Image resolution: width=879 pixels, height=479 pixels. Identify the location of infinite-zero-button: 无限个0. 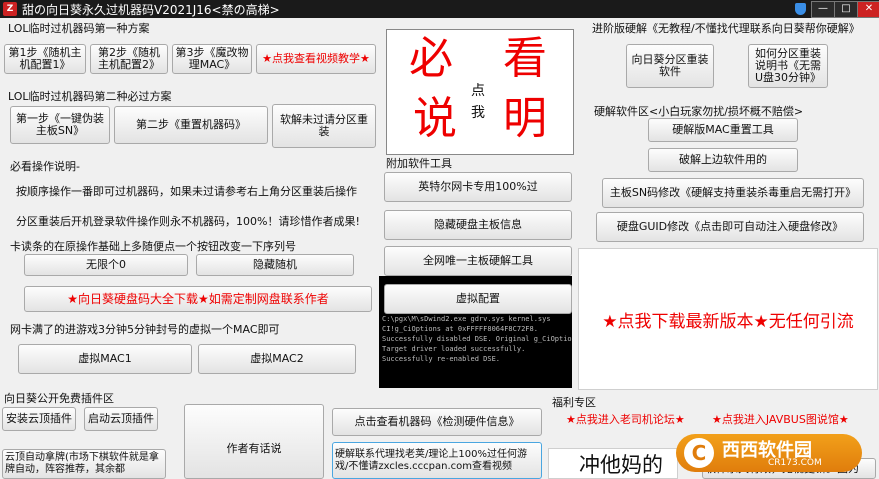
(106, 265).